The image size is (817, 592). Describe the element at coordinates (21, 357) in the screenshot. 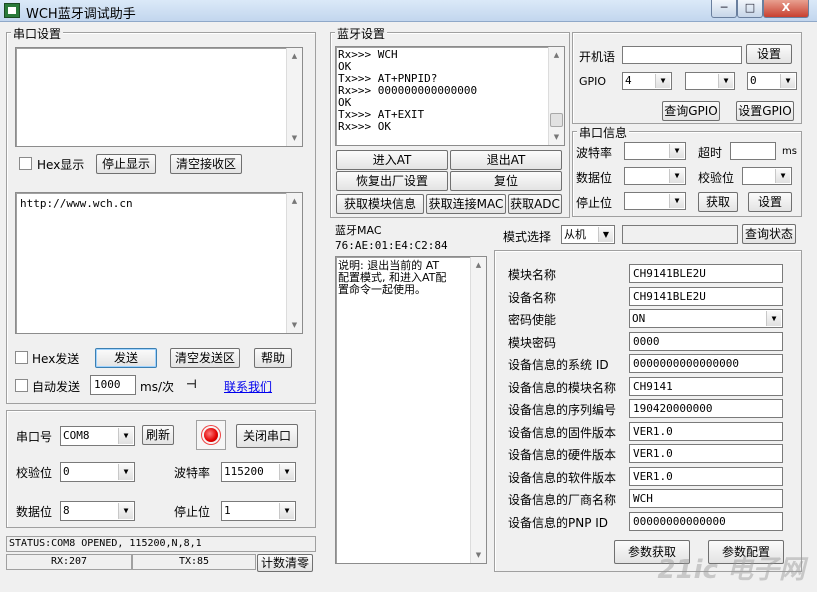

I see `hex-send-checkbox` at that location.